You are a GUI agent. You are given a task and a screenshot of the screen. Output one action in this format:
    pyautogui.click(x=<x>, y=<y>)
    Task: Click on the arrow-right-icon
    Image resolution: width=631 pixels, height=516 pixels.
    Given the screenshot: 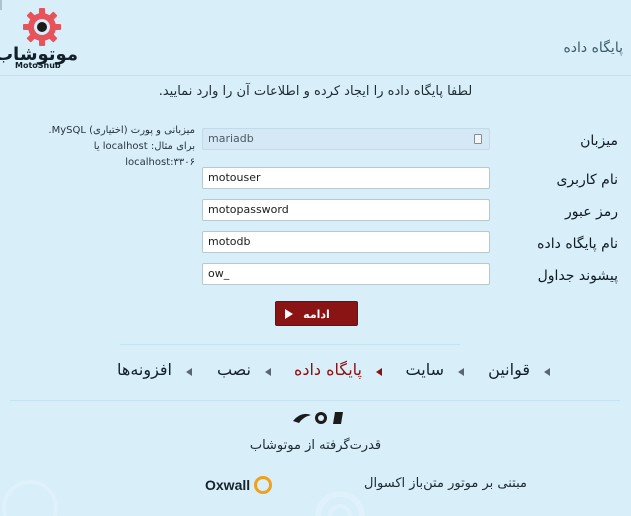 What is the action you would take?
    pyautogui.click(x=289, y=314)
    